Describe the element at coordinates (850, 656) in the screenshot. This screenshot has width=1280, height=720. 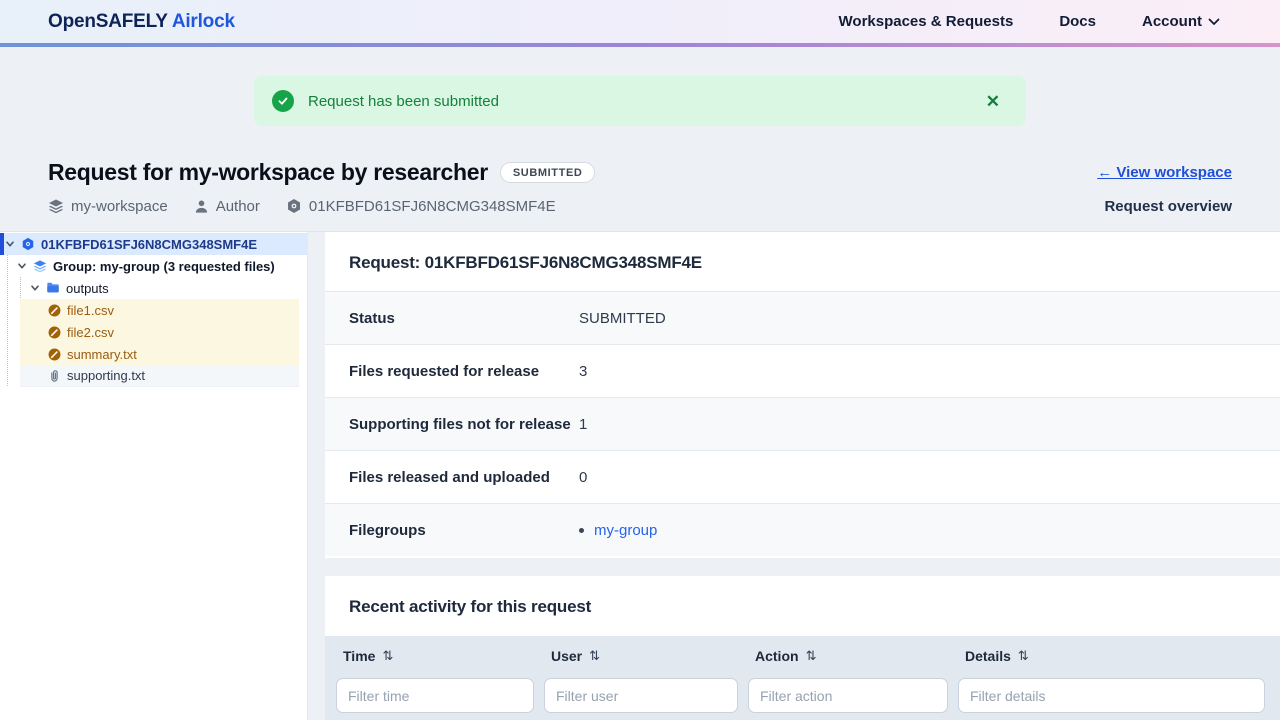
I see `column-header-action: Action ⇅` at that location.